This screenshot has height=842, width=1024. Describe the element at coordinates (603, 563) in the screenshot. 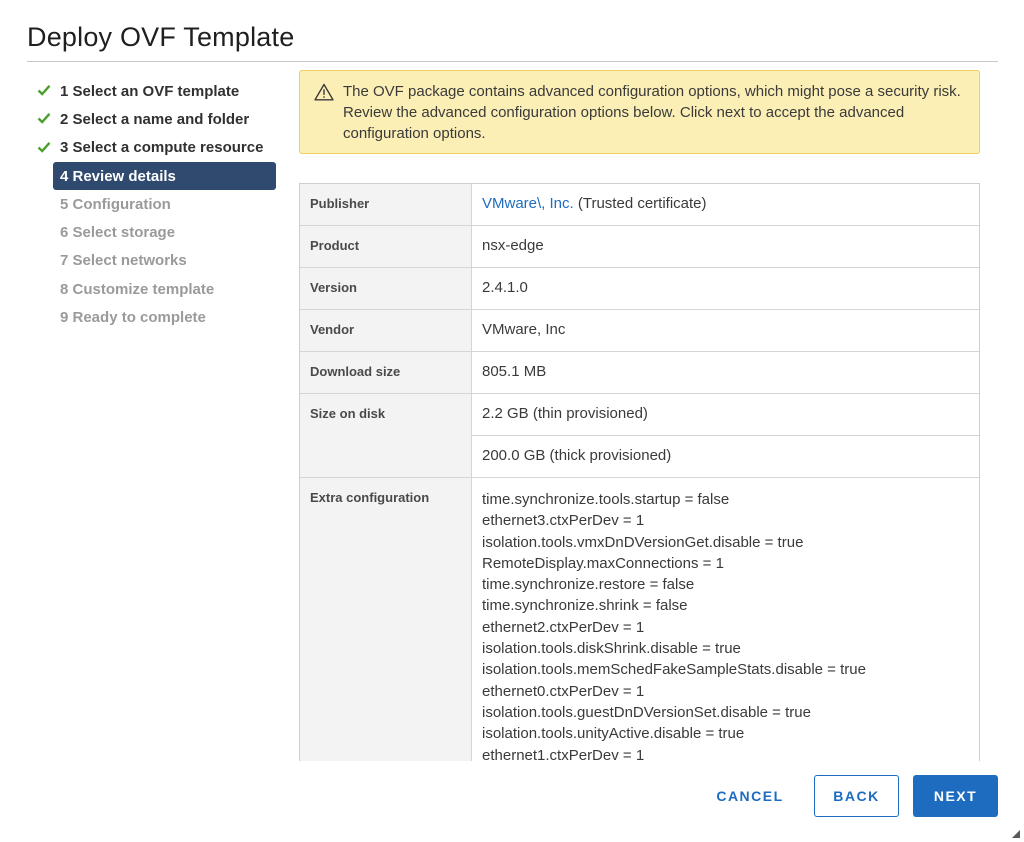

I see `config-line: RemoteDisplay.maxConnections = 1` at that location.